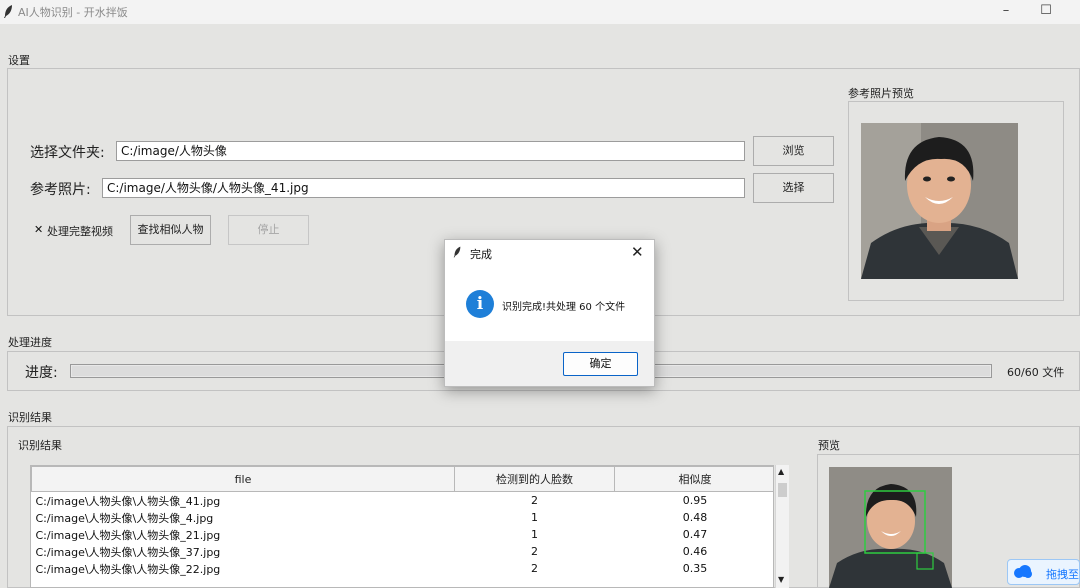 The height and width of the screenshot is (588, 1080). I want to click on results-sub-label: 识别结果, so click(40, 445).